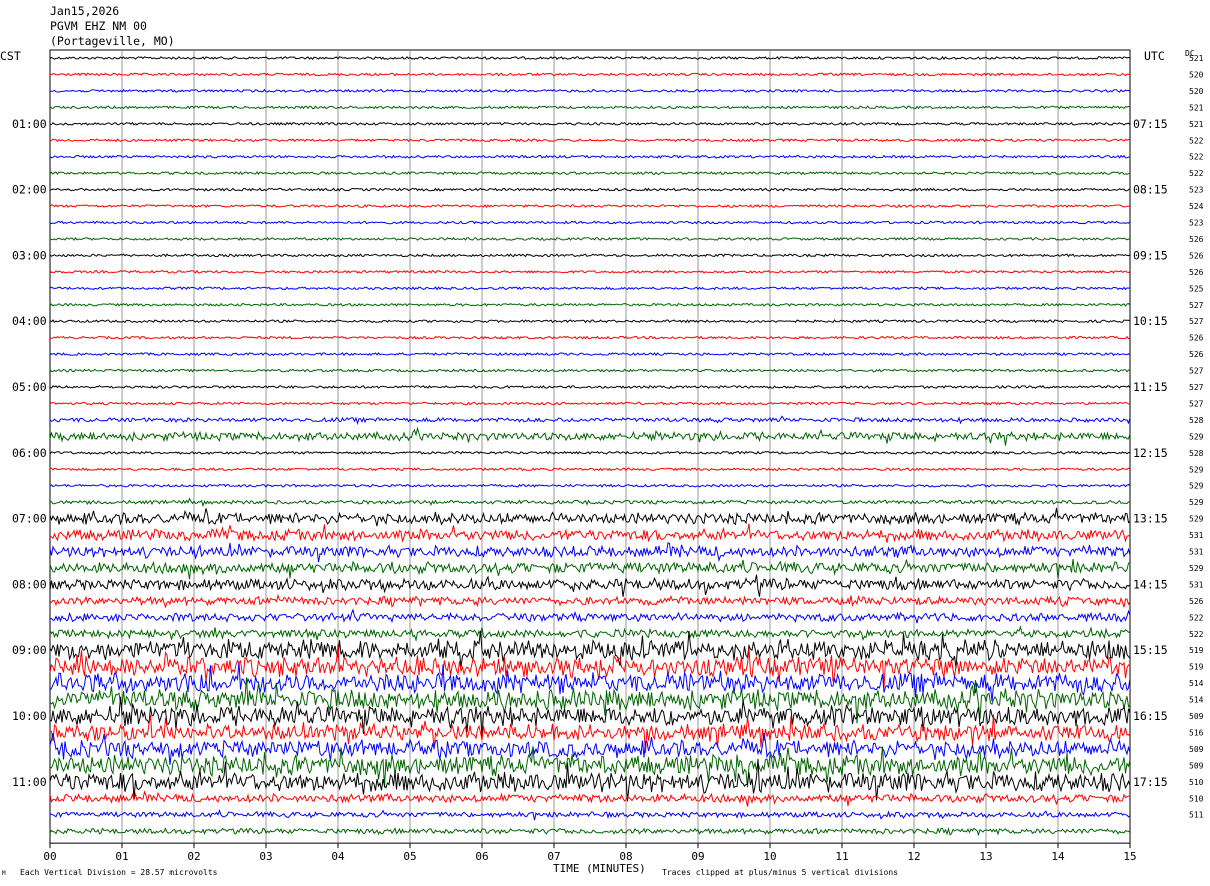 This screenshot has height=886, width=1210. What do you see at coordinates (1196, 732) in the screenshot?
I see `dc-offset-label: 516` at bounding box center [1196, 732].